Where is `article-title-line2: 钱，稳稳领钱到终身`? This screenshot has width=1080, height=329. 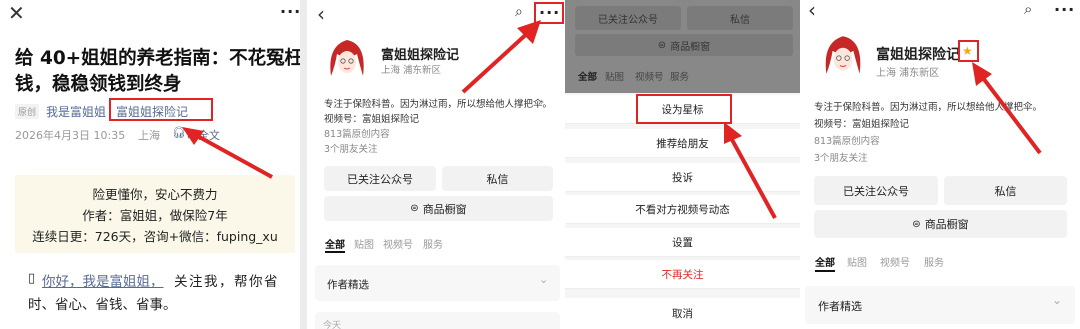
article-title-line2: 钱，稳稳领钱到终身 is located at coordinates (98, 84).